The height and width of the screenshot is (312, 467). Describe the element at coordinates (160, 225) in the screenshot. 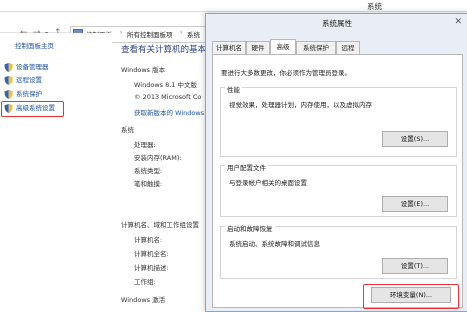

I see `section-heading: 计算机名、域和工作组设置` at that location.